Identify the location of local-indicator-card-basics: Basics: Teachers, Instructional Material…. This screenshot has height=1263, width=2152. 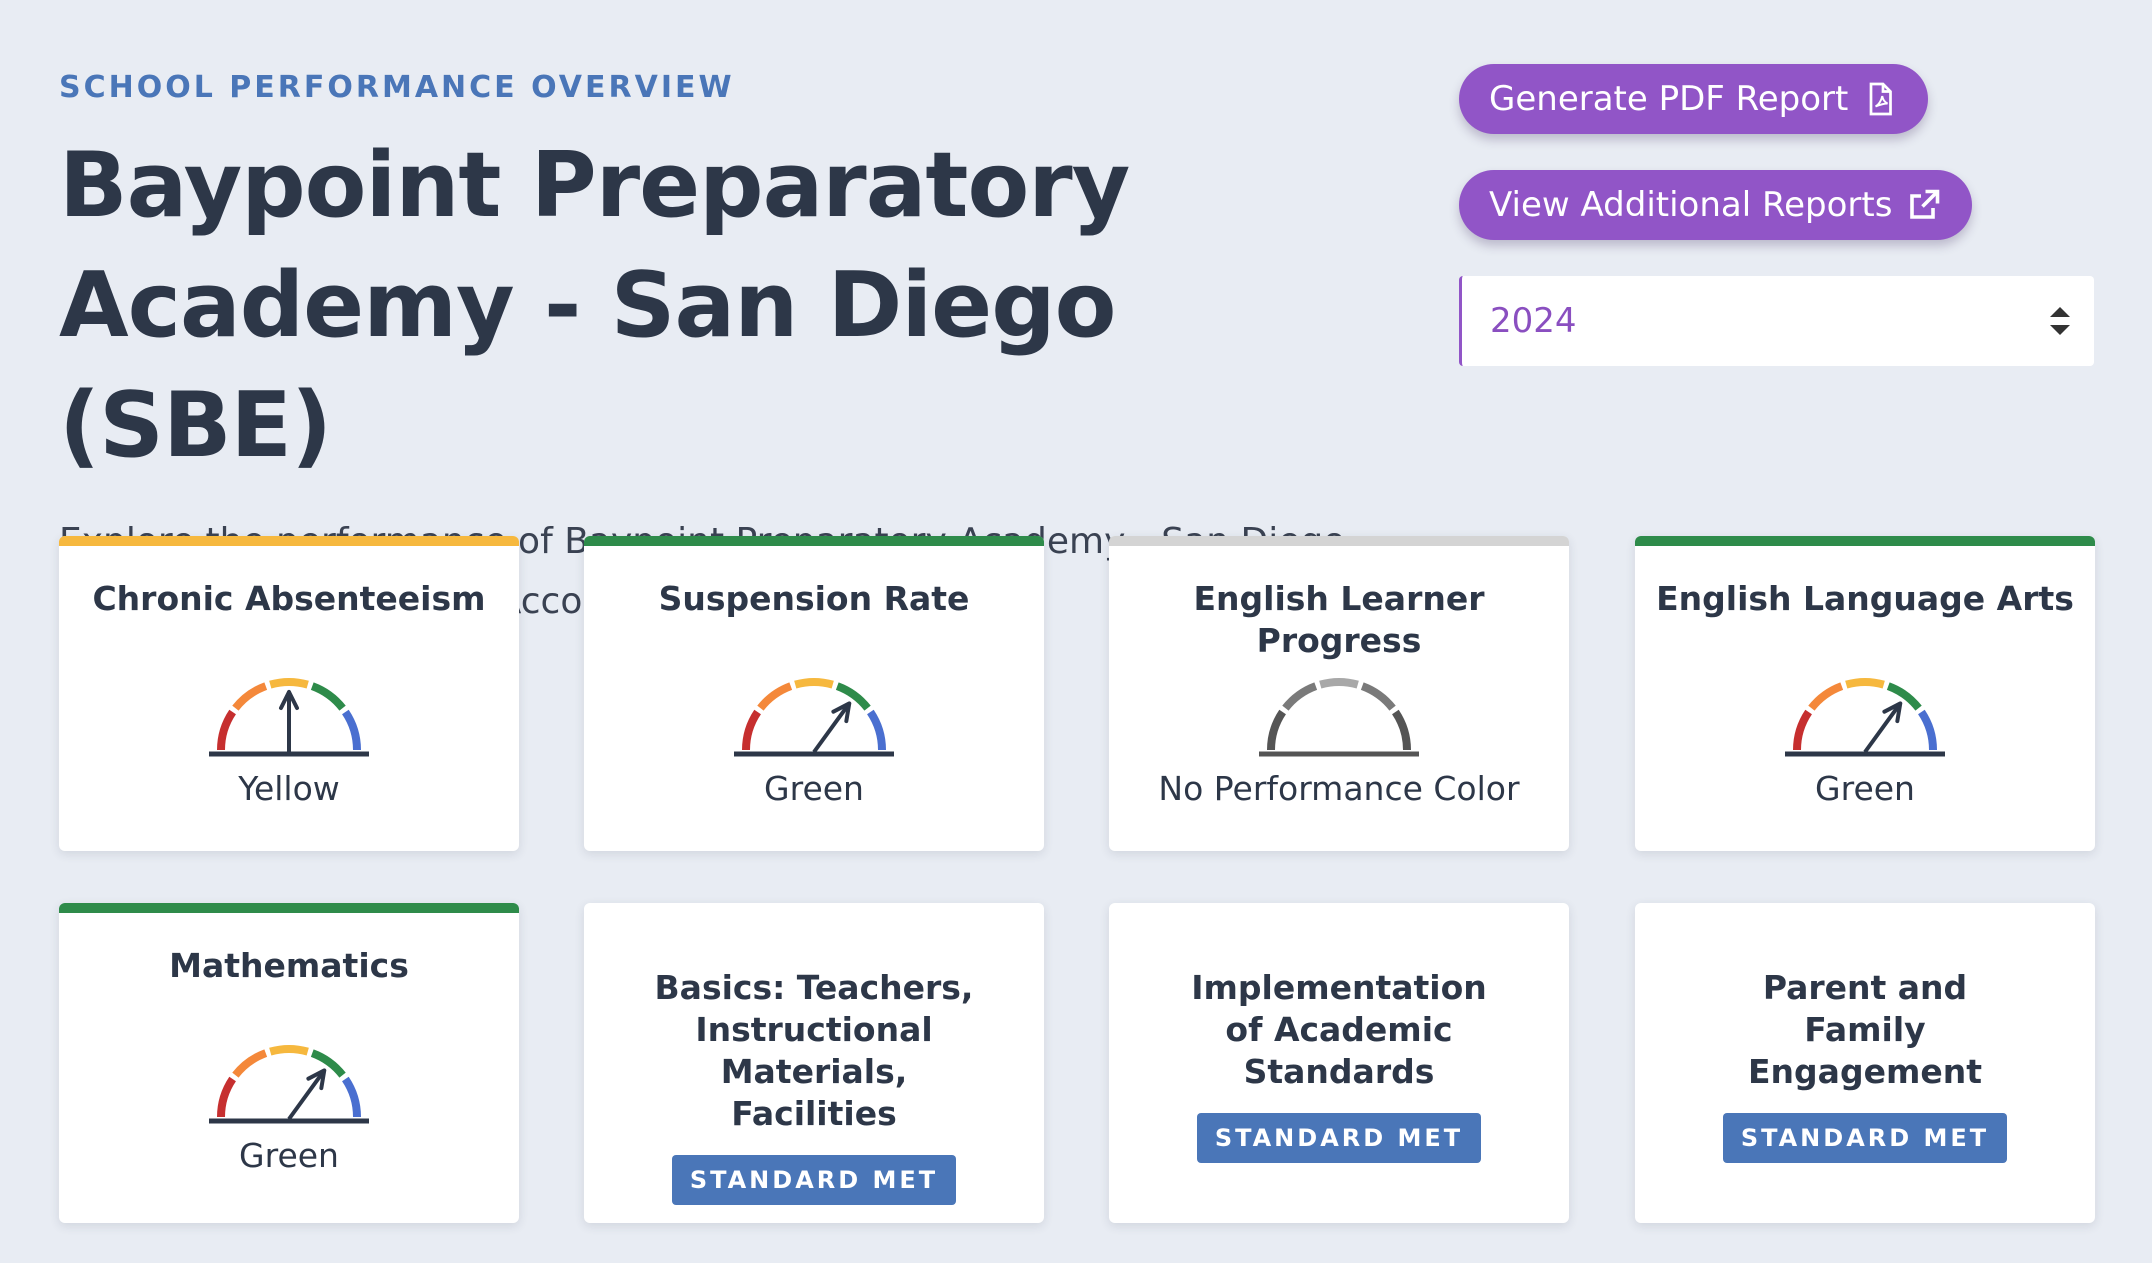
(814, 1063).